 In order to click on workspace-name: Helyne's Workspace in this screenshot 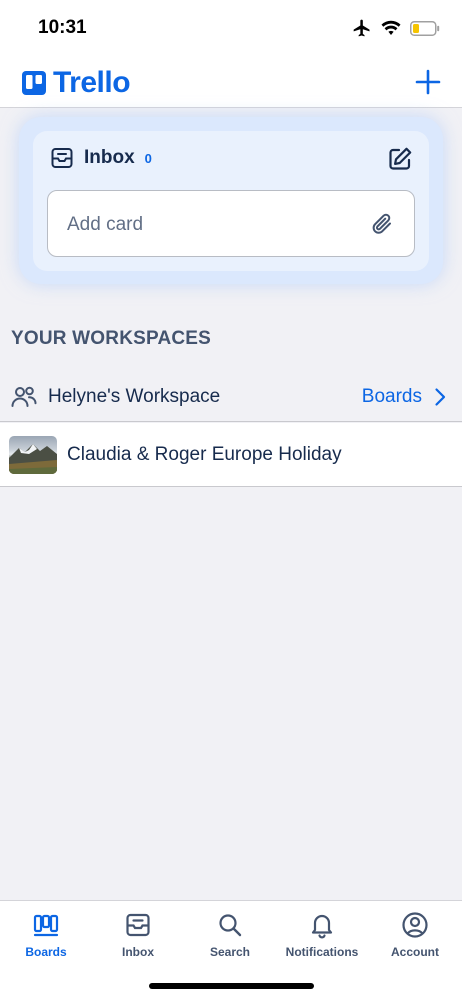, I will do `click(134, 396)`.